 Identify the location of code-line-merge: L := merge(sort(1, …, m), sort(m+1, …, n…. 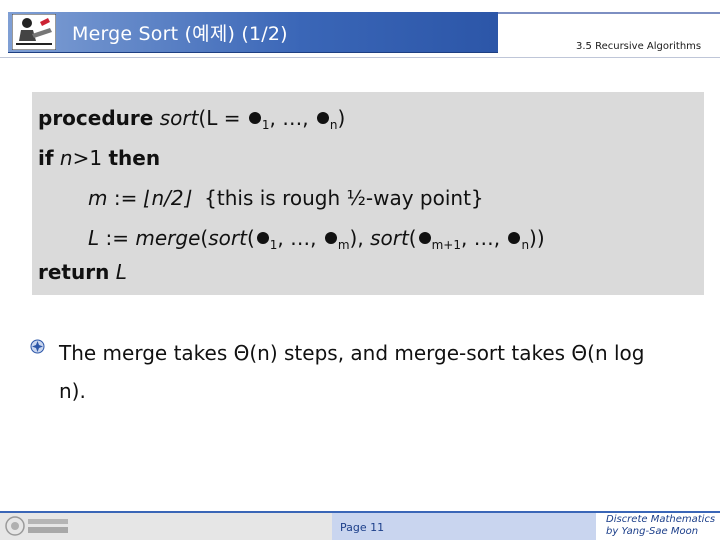
(316, 239).